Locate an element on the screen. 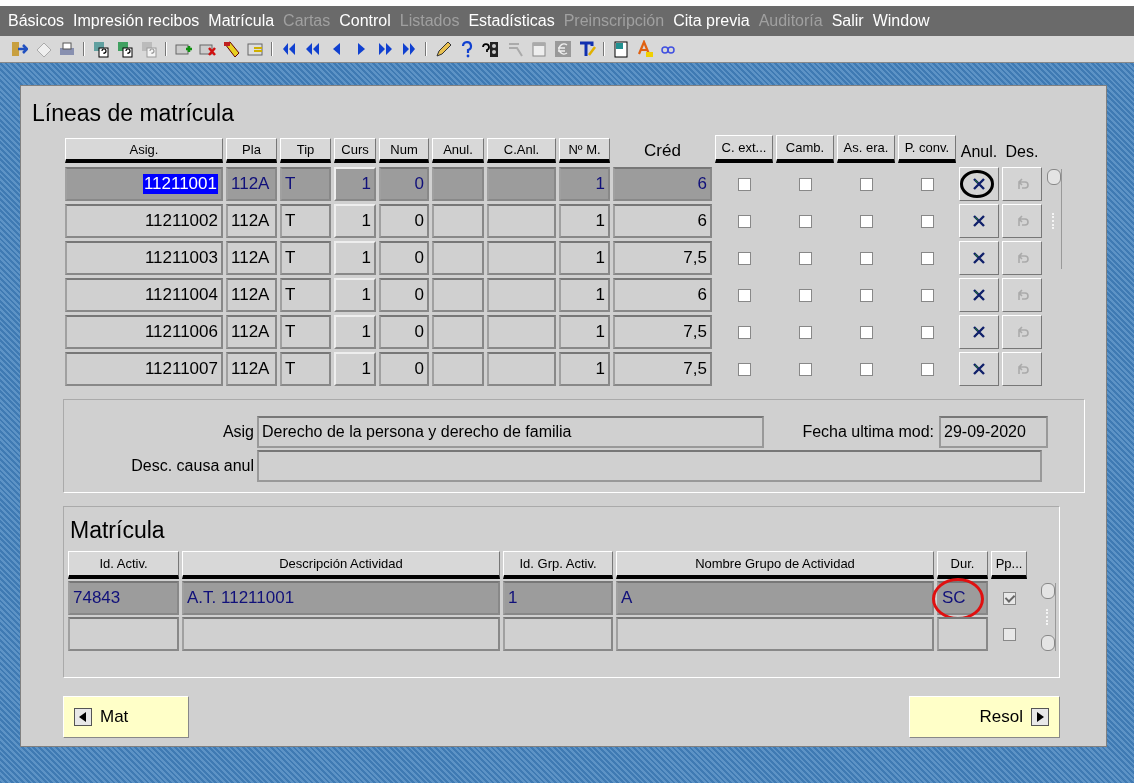  column-header: Id. Activ. is located at coordinates (123, 565).